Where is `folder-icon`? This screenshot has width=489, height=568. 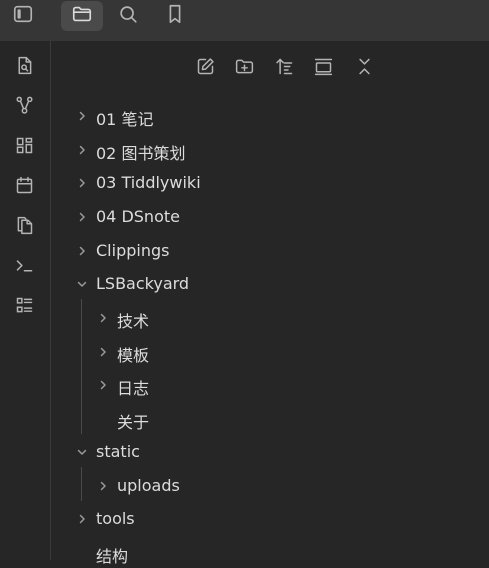
folder-icon is located at coordinates (82, 16).